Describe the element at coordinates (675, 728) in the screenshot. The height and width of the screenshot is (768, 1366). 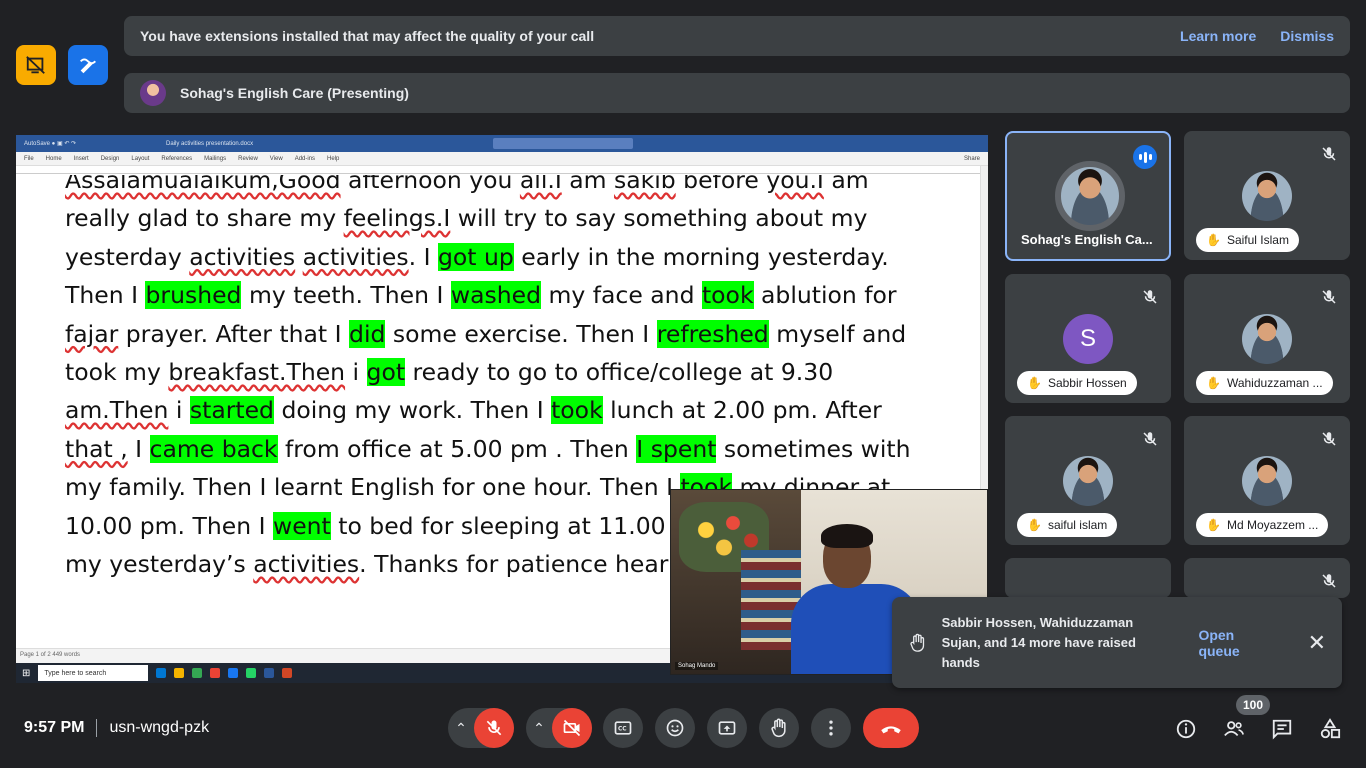
I see `reactions-button` at that location.